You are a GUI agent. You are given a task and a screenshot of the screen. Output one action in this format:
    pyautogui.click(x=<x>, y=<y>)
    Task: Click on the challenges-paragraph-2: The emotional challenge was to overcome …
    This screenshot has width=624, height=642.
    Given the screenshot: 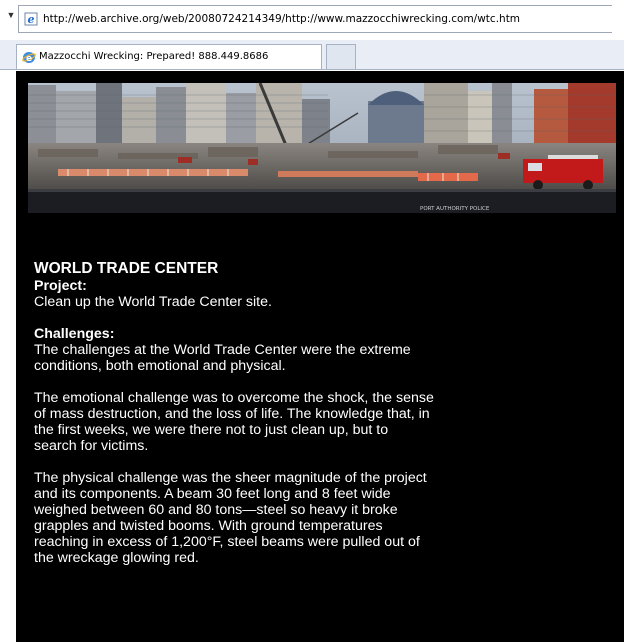 What is the action you would take?
    pyautogui.click(x=234, y=422)
    